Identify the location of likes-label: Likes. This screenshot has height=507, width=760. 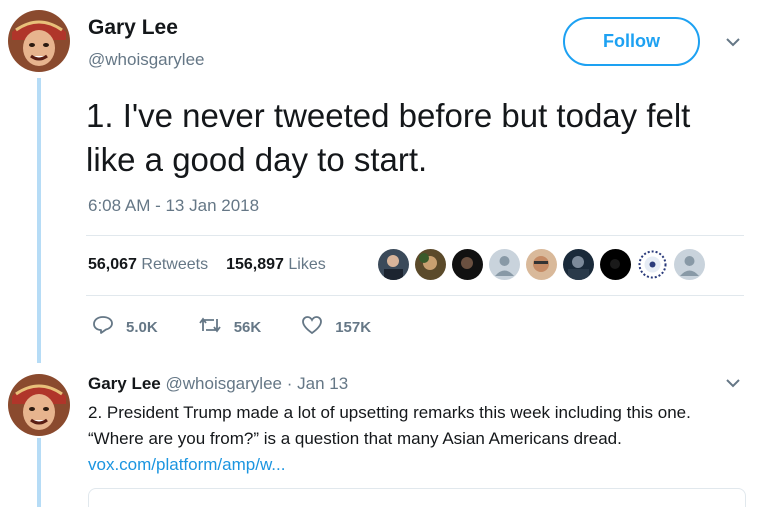
(307, 264).